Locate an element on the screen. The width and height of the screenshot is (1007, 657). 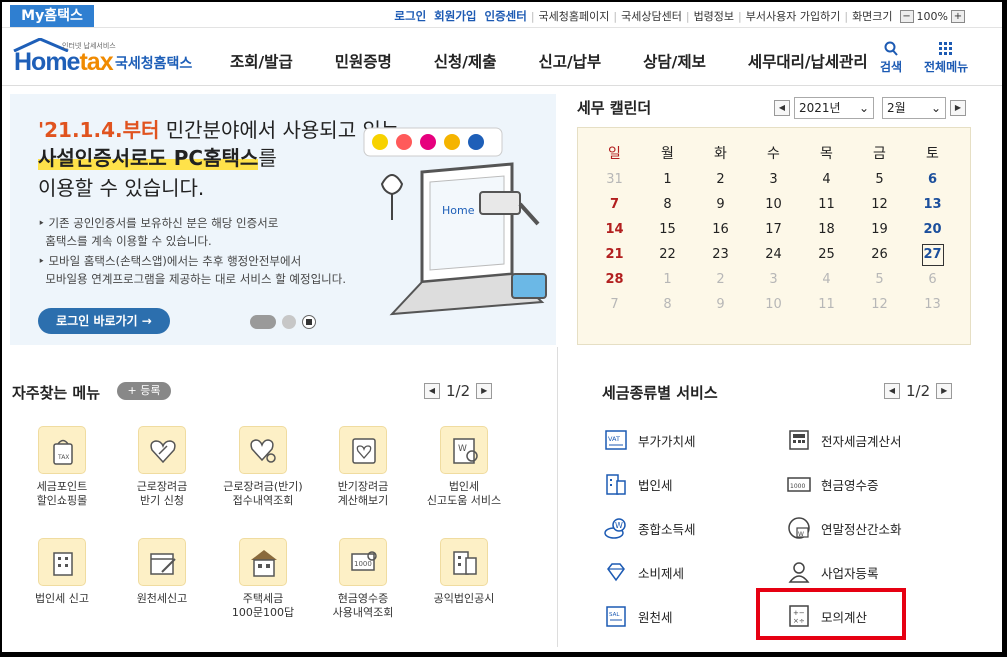
dept-user-link: 부서사용자 가입하기 is located at coordinates (793, 16).